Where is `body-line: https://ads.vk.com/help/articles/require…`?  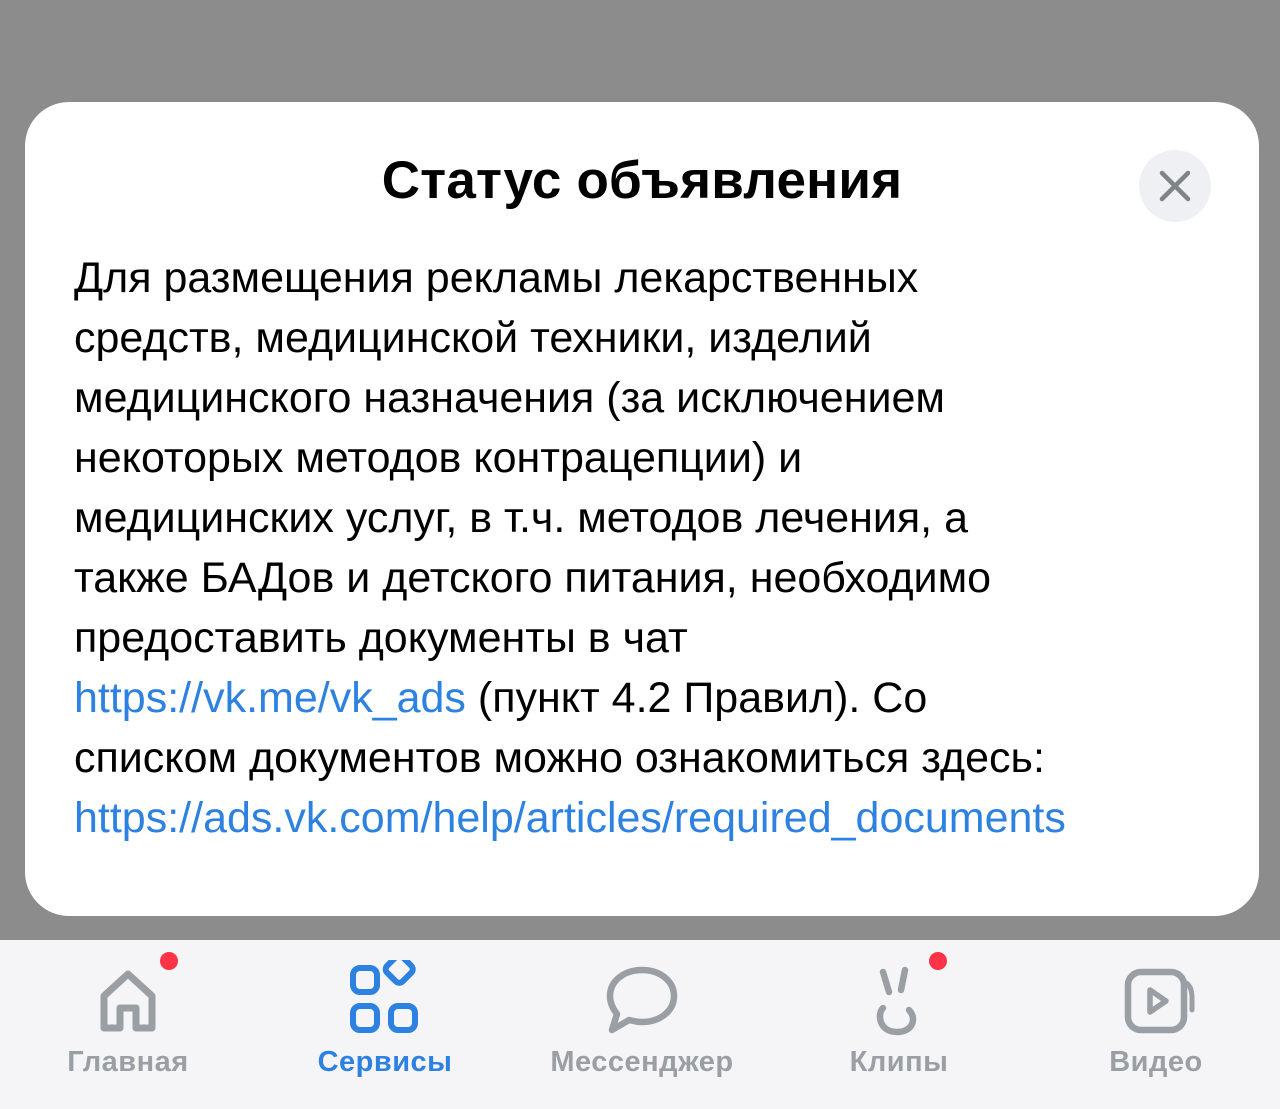
body-line: https://ads.vk.com/help/articles/require… is located at coordinates (654, 818).